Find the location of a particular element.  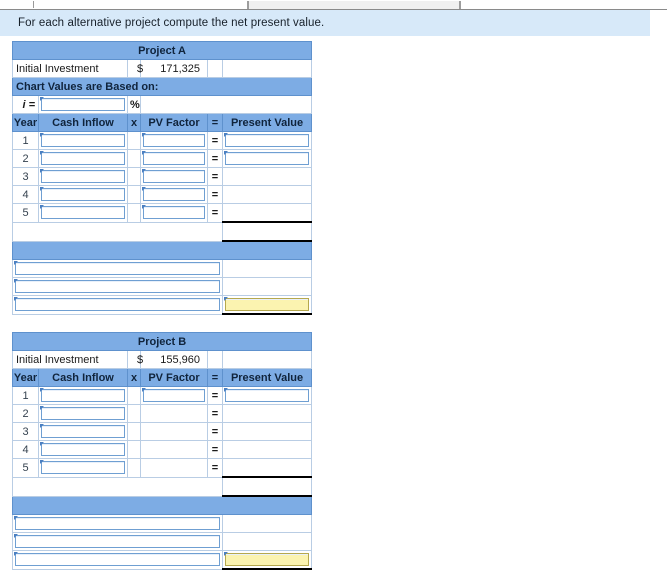

project-1-summary-value-3-box is located at coordinates (267, 304).